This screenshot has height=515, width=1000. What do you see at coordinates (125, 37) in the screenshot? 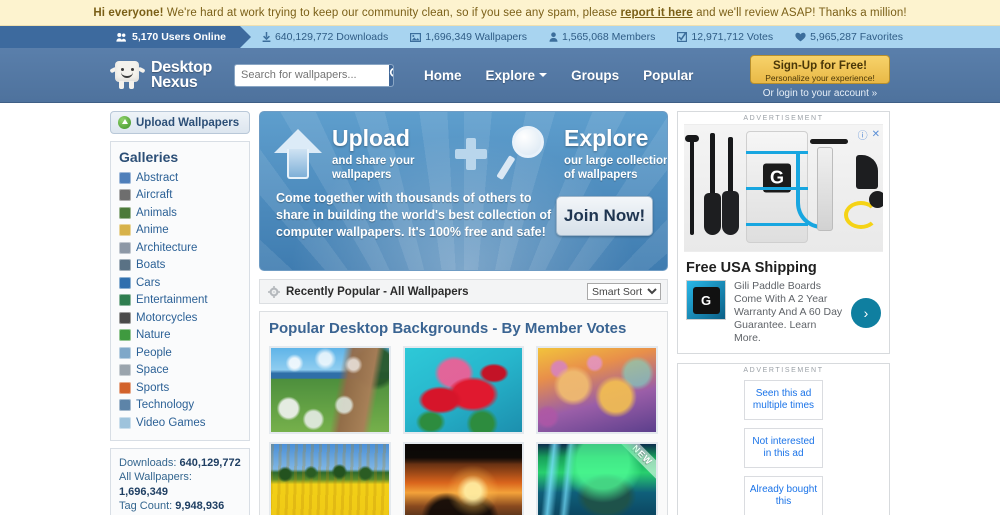
I see `users-online-badge: 5,170 Users Online` at bounding box center [125, 37].